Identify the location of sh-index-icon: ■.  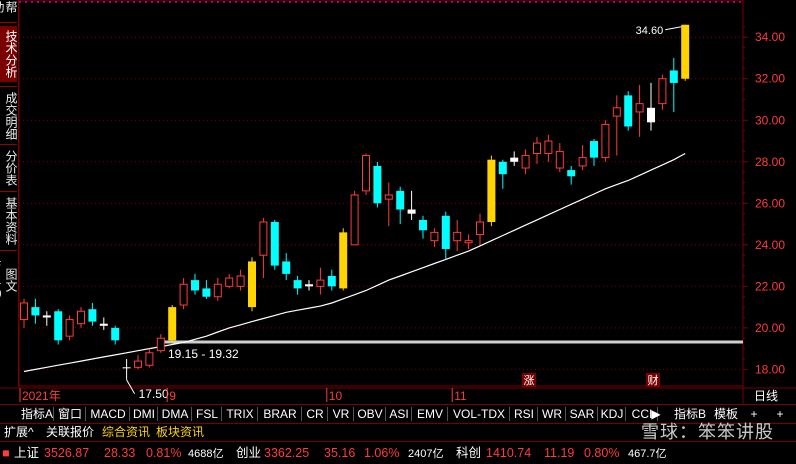
(6, 453).